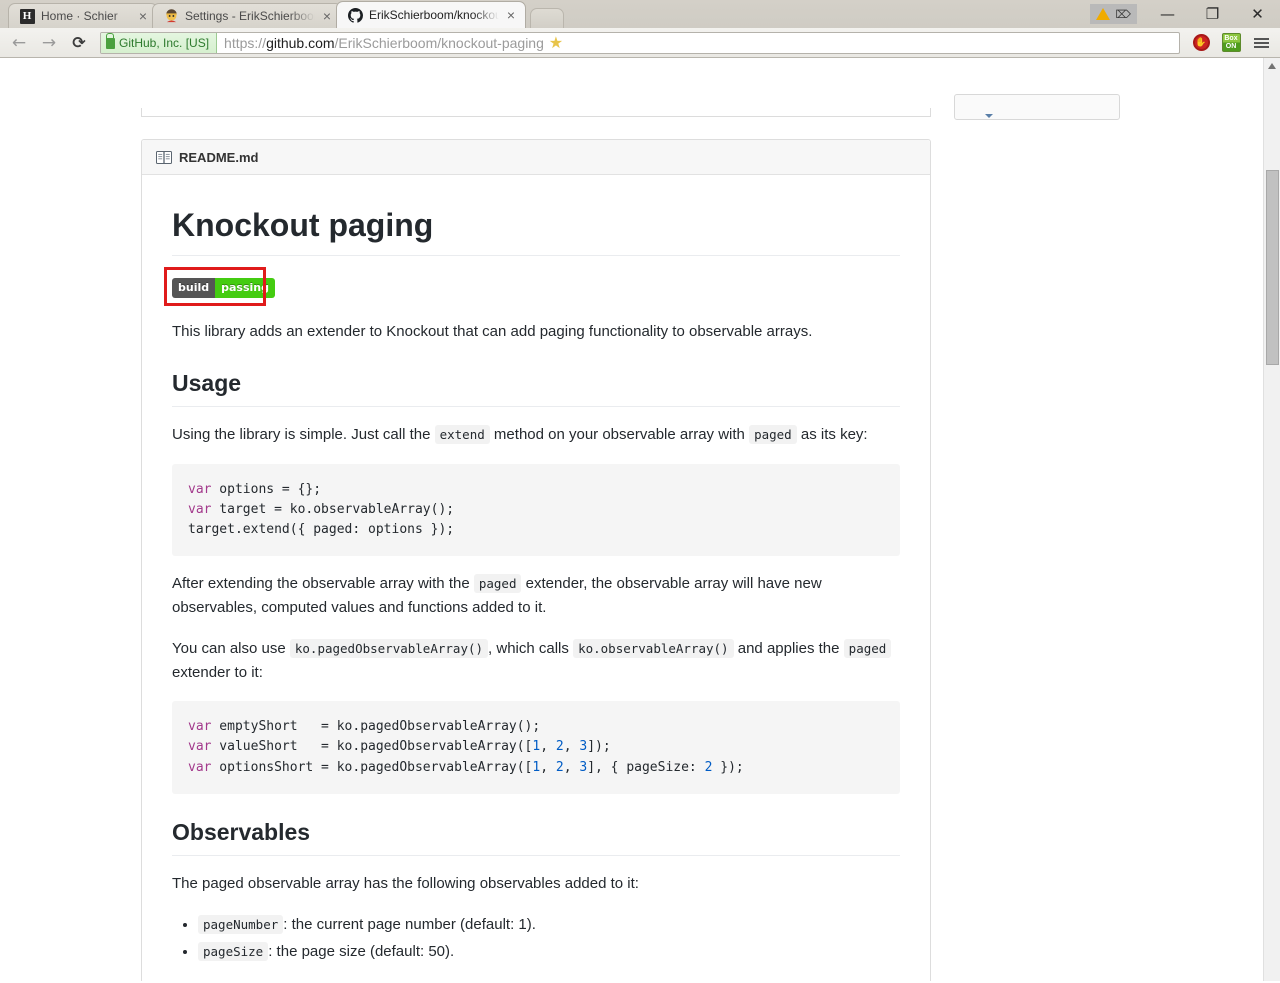  Describe the element at coordinates (194, 288) in the screenshot. I see `build-badge-left-label: build` at that location.